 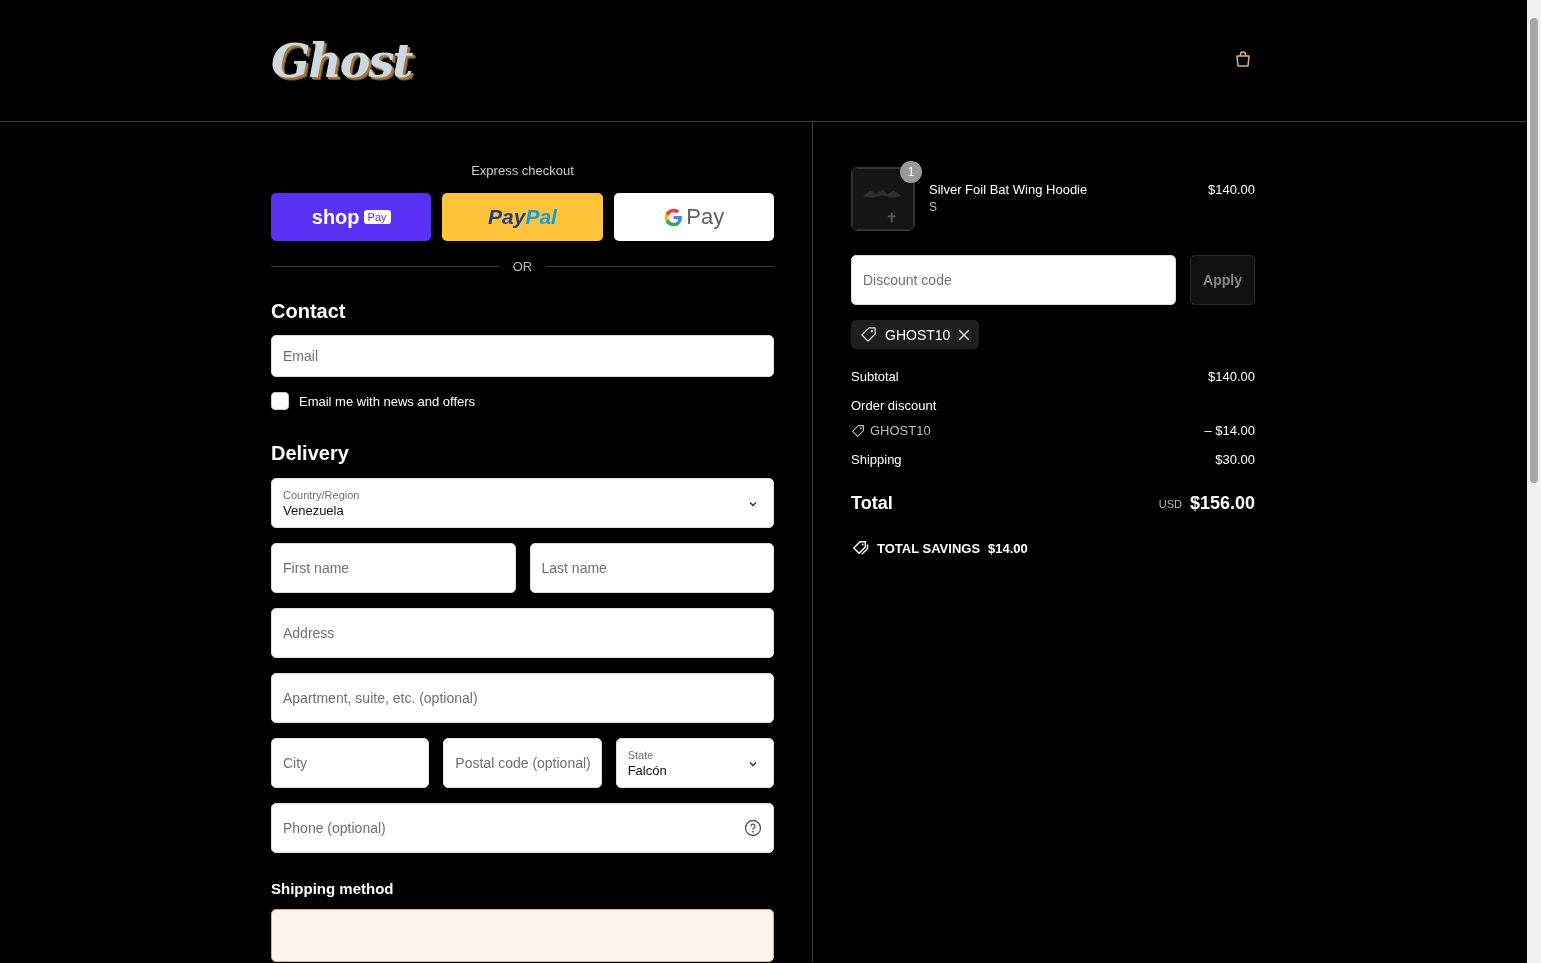 I want to click on or-divider-label: OR, so click(x=522, y=266).